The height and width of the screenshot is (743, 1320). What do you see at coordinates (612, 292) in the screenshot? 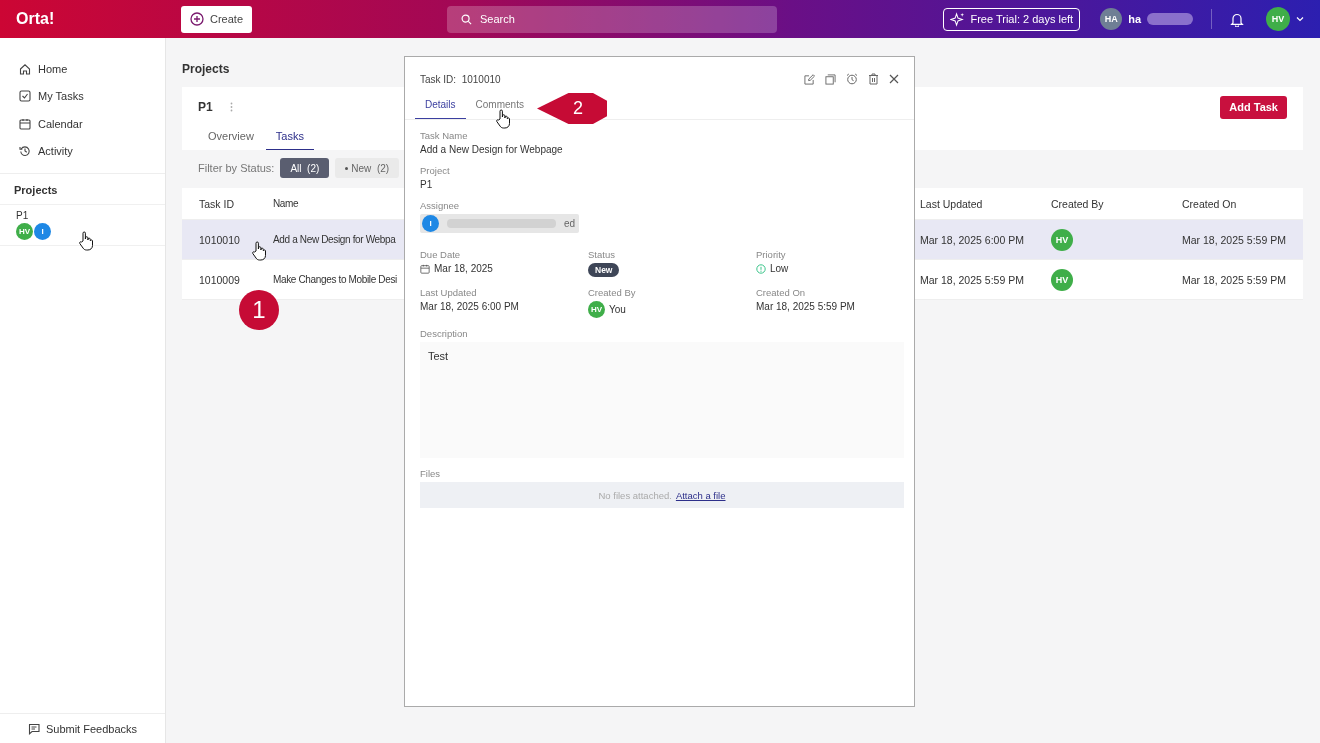
I see `field-label: Created By` at bounding box center [612, 292].